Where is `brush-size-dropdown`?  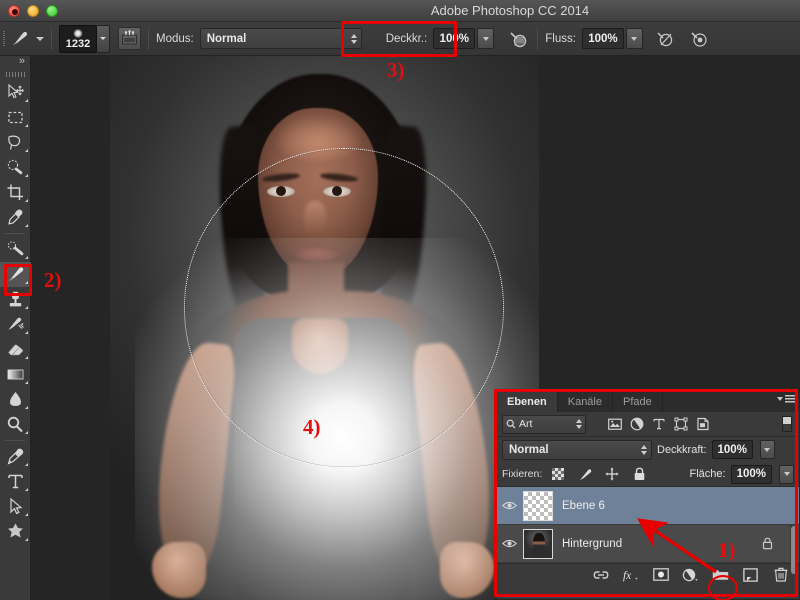
brush-size-dropdown is located at coordinates (103, 38).